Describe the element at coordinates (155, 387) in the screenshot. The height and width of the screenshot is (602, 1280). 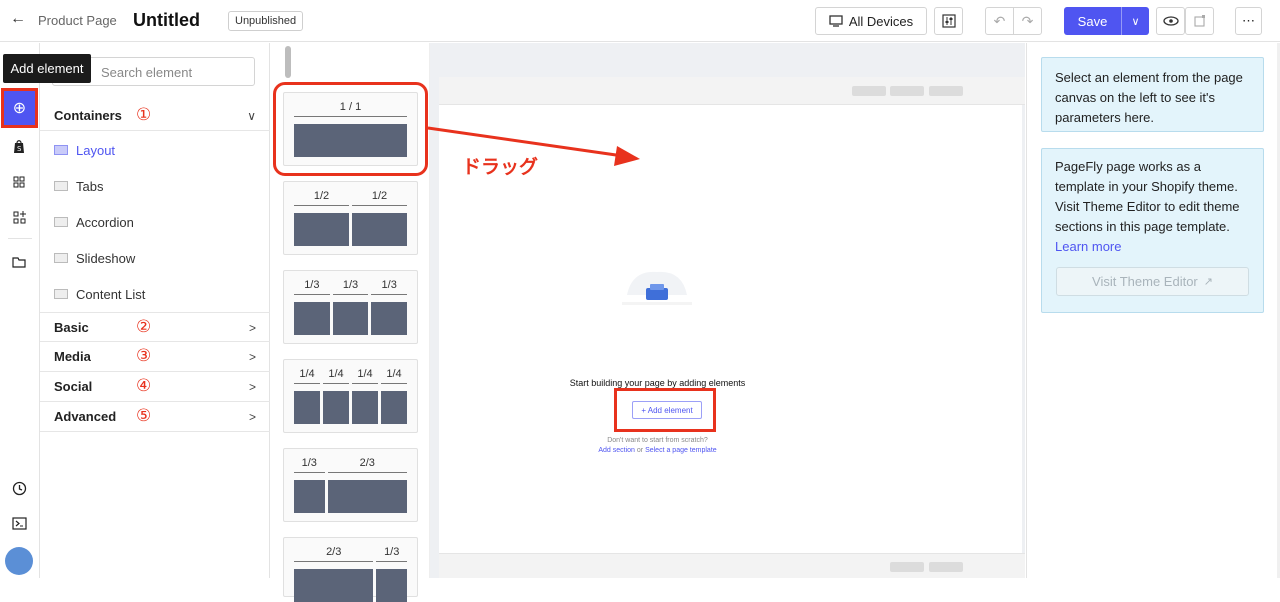
I see `category-social: Social ④ >` at that location.